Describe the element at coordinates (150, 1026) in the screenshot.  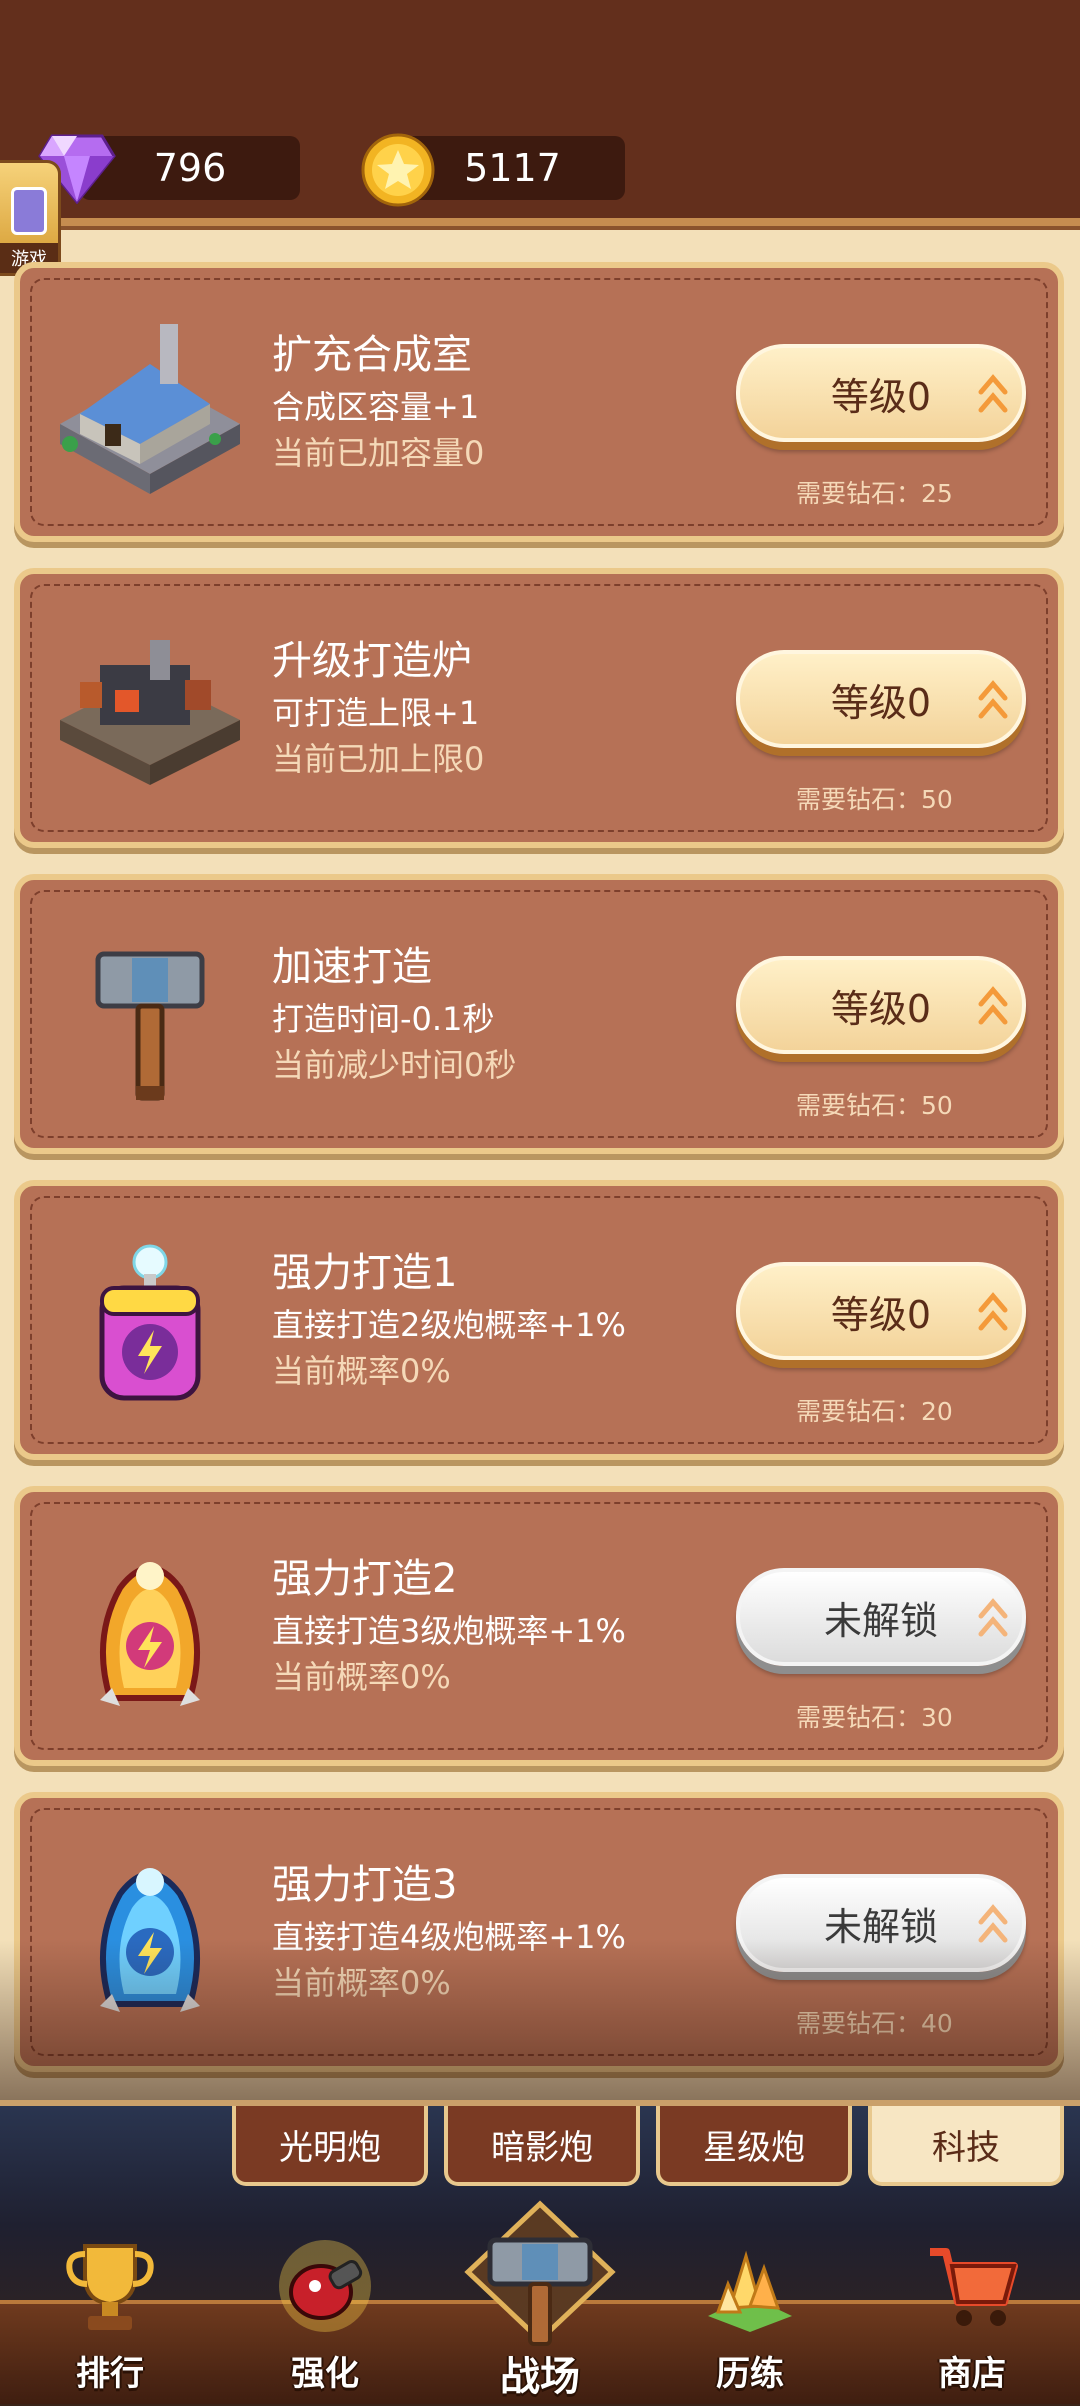
I see `hammer-icon` at that location.